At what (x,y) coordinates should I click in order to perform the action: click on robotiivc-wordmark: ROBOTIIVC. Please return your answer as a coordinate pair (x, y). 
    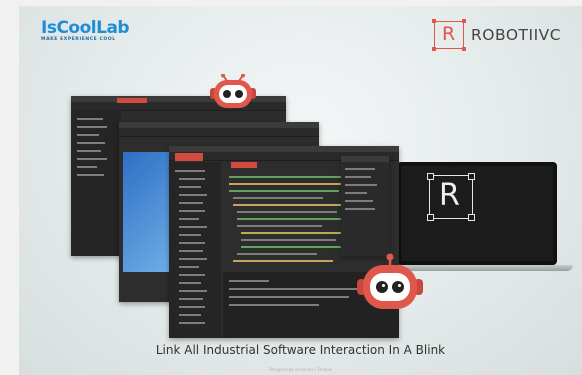
    Looking at the image, I should click on (516, 35).